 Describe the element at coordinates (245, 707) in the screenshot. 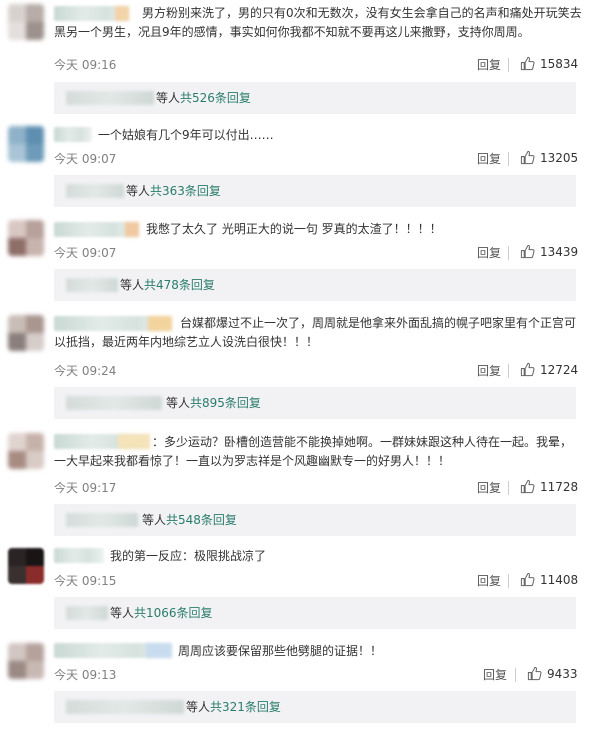

I see `thread-reply-count: 共321条回复` at that location.